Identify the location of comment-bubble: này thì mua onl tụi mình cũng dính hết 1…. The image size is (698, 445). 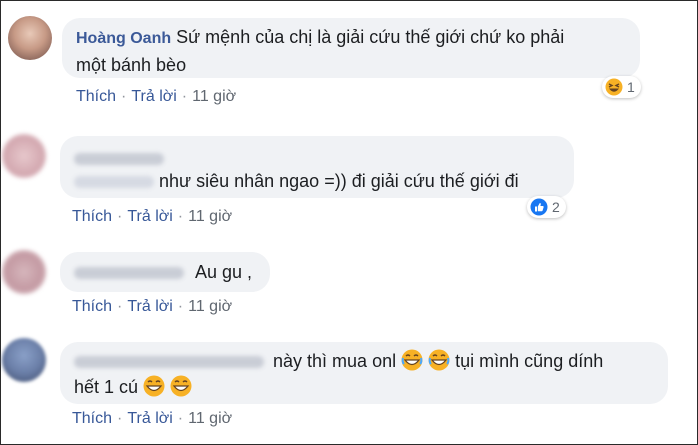
(364, 373).